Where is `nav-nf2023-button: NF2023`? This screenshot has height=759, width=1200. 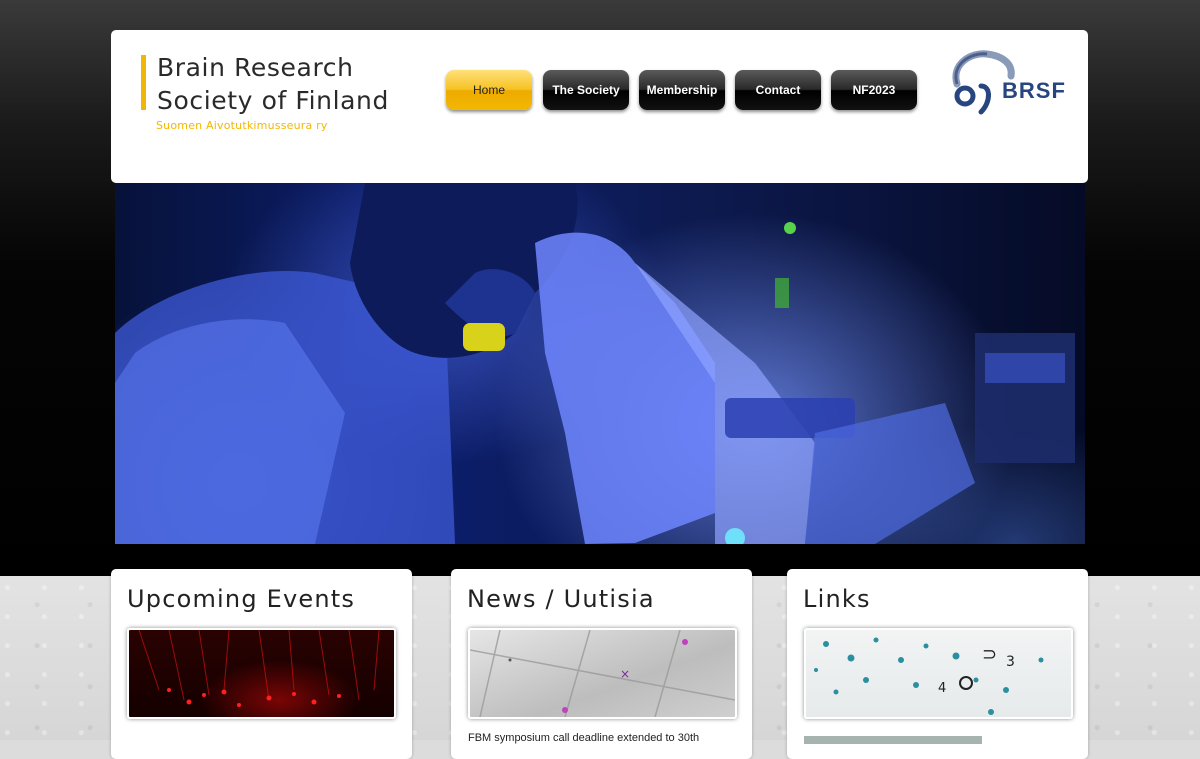
nav-nf2023-button: NF2023 is located at coordinates (874, 90).